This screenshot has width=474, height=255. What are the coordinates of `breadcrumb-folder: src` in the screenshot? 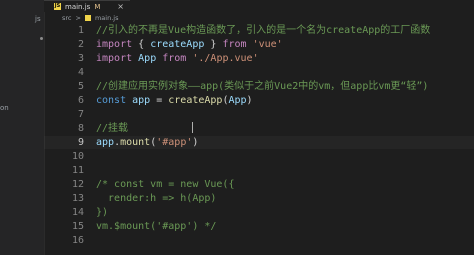 It's located at (67, 18).